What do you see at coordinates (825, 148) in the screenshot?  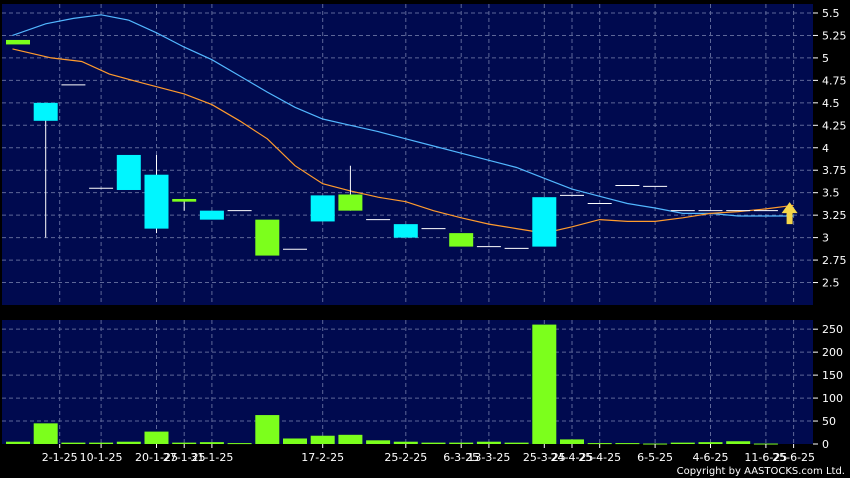 I see `price-tick-label: 4` at bounding box center [825, 148].